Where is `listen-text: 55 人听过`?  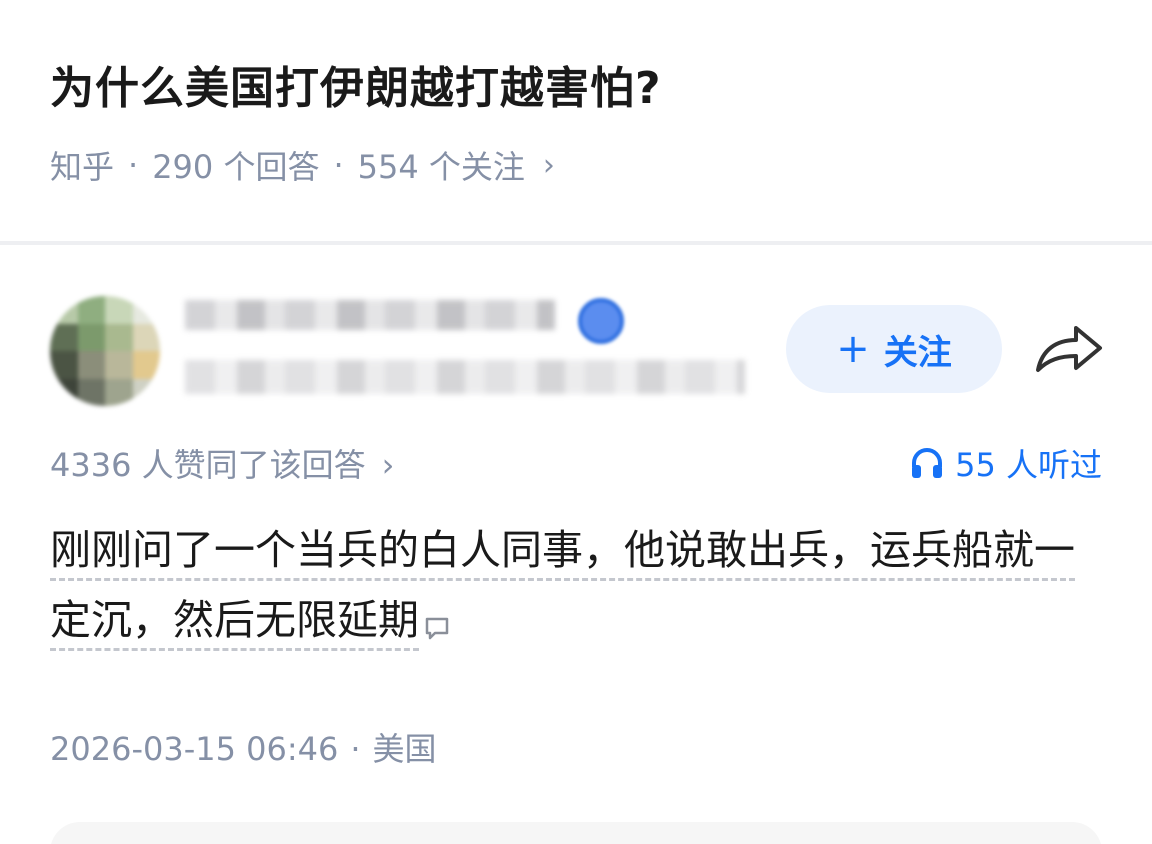 listen-text: 55 人听过 is located at coordinates (1028, 465).